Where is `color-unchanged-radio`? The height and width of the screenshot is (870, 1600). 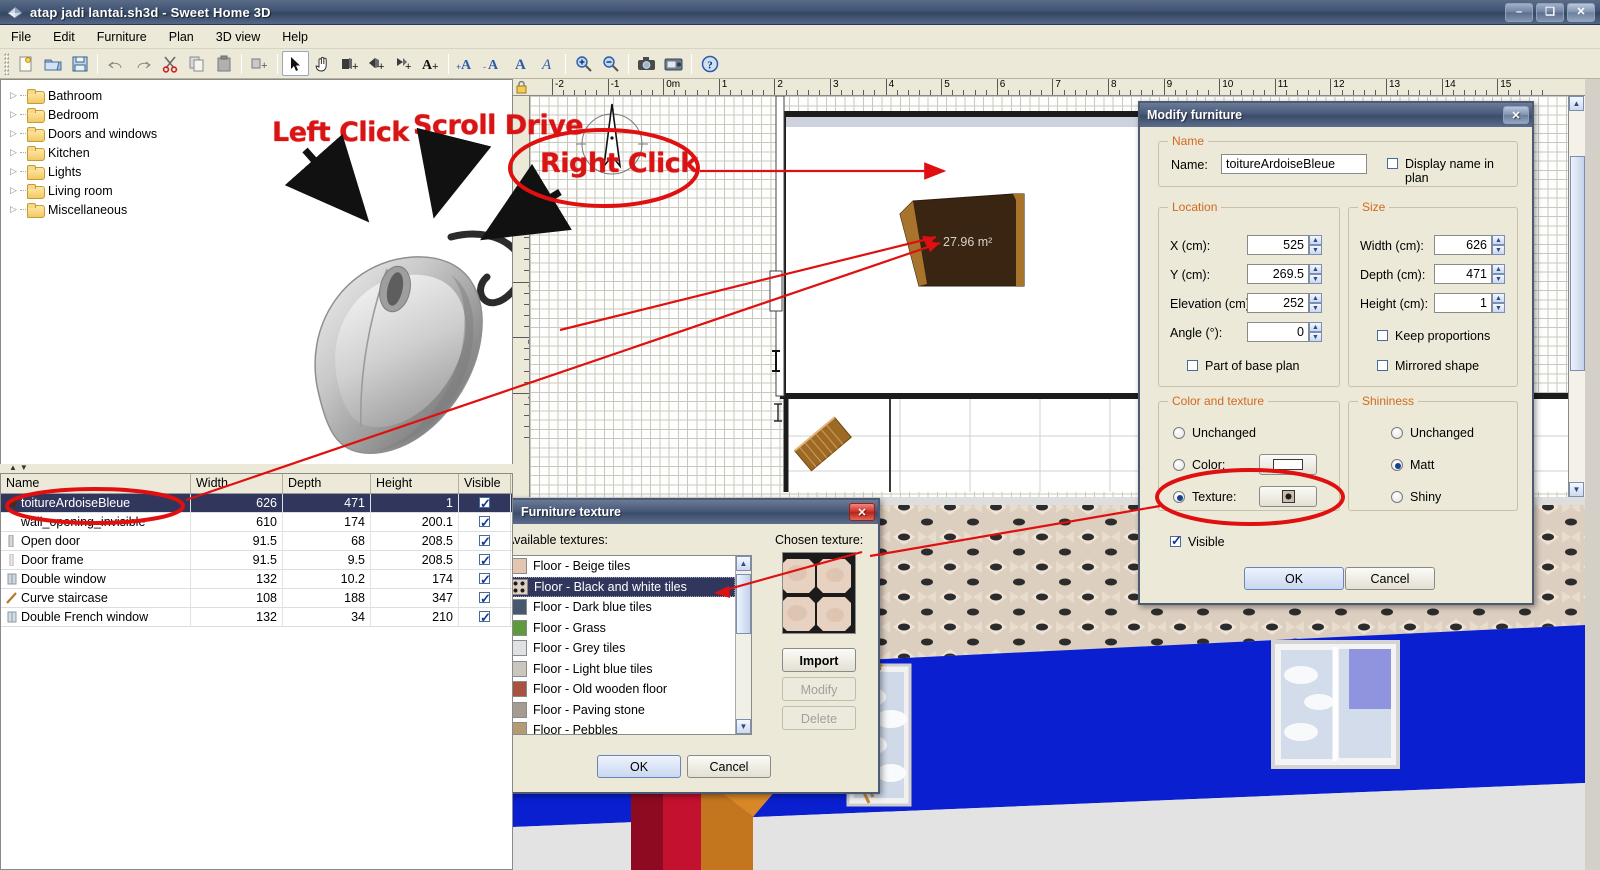
color-unchanged-radio is located at coordinates (1179, 433).